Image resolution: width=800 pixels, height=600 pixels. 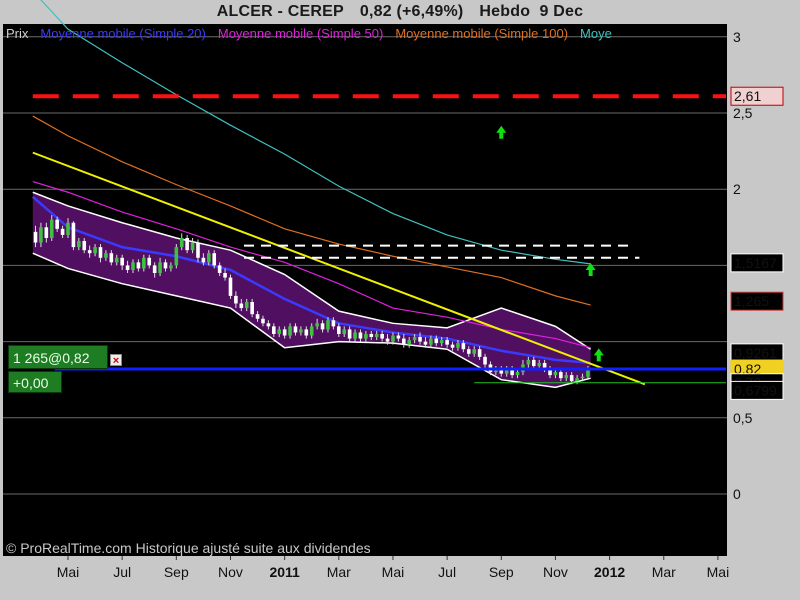 I want to click on y-tick-label: 3, so click(x=737, y=37).